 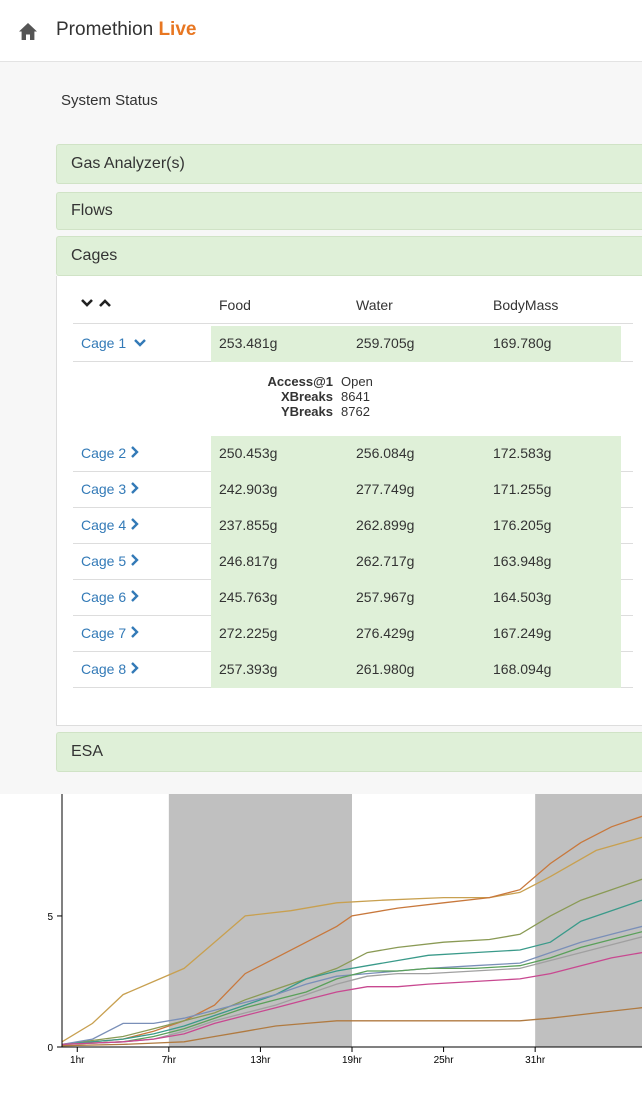 What do you see at coordinates (416, 634) in the screenshot?
I see `row-values: 272.225g 276.429g 167.249g` at bounding box center [416, 634].